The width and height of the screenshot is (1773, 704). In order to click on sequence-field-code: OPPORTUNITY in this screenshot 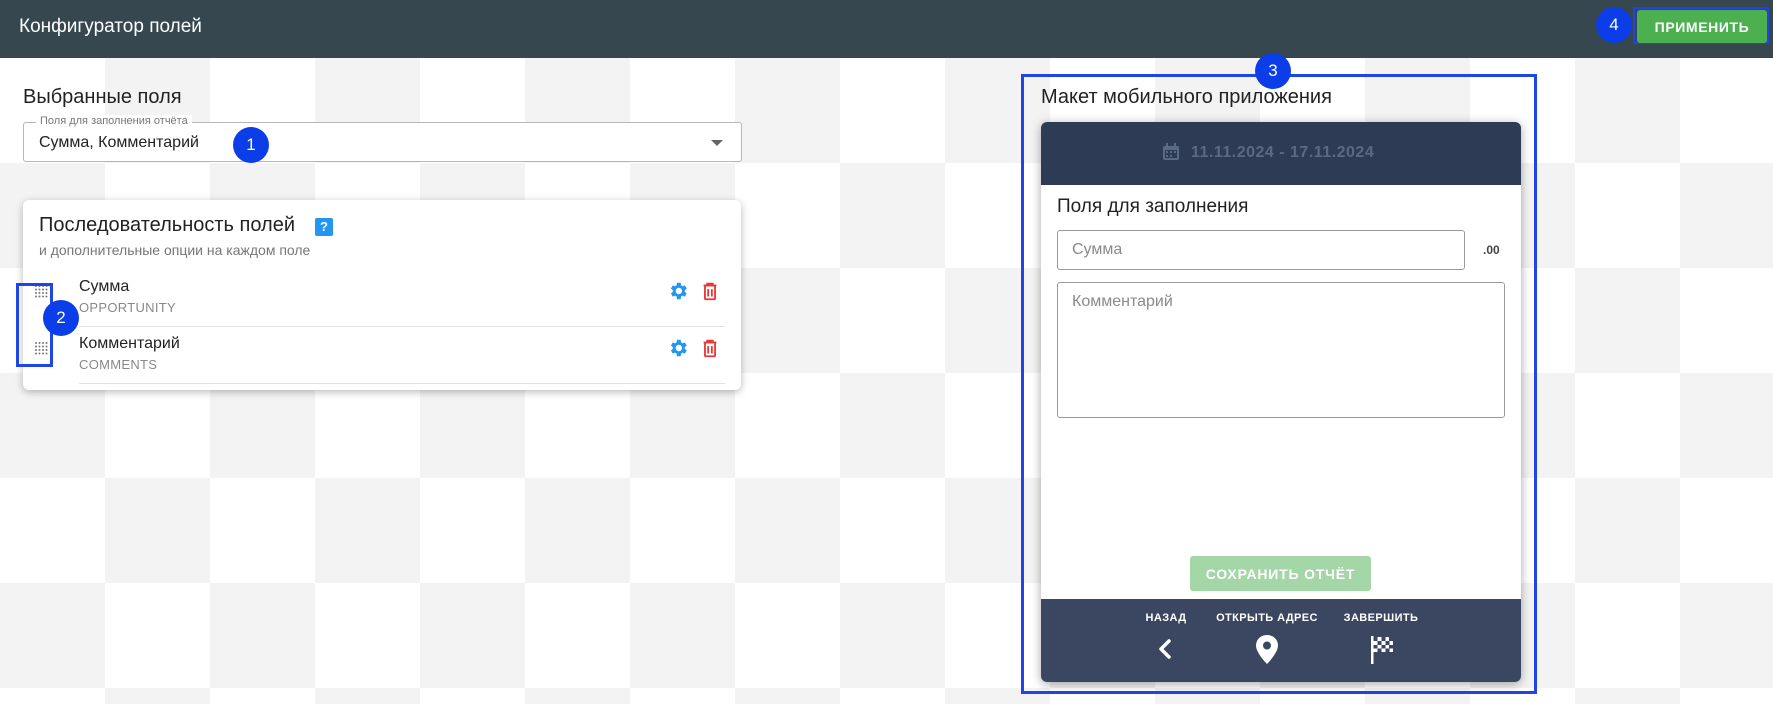, I will do `click(127, 307)`.